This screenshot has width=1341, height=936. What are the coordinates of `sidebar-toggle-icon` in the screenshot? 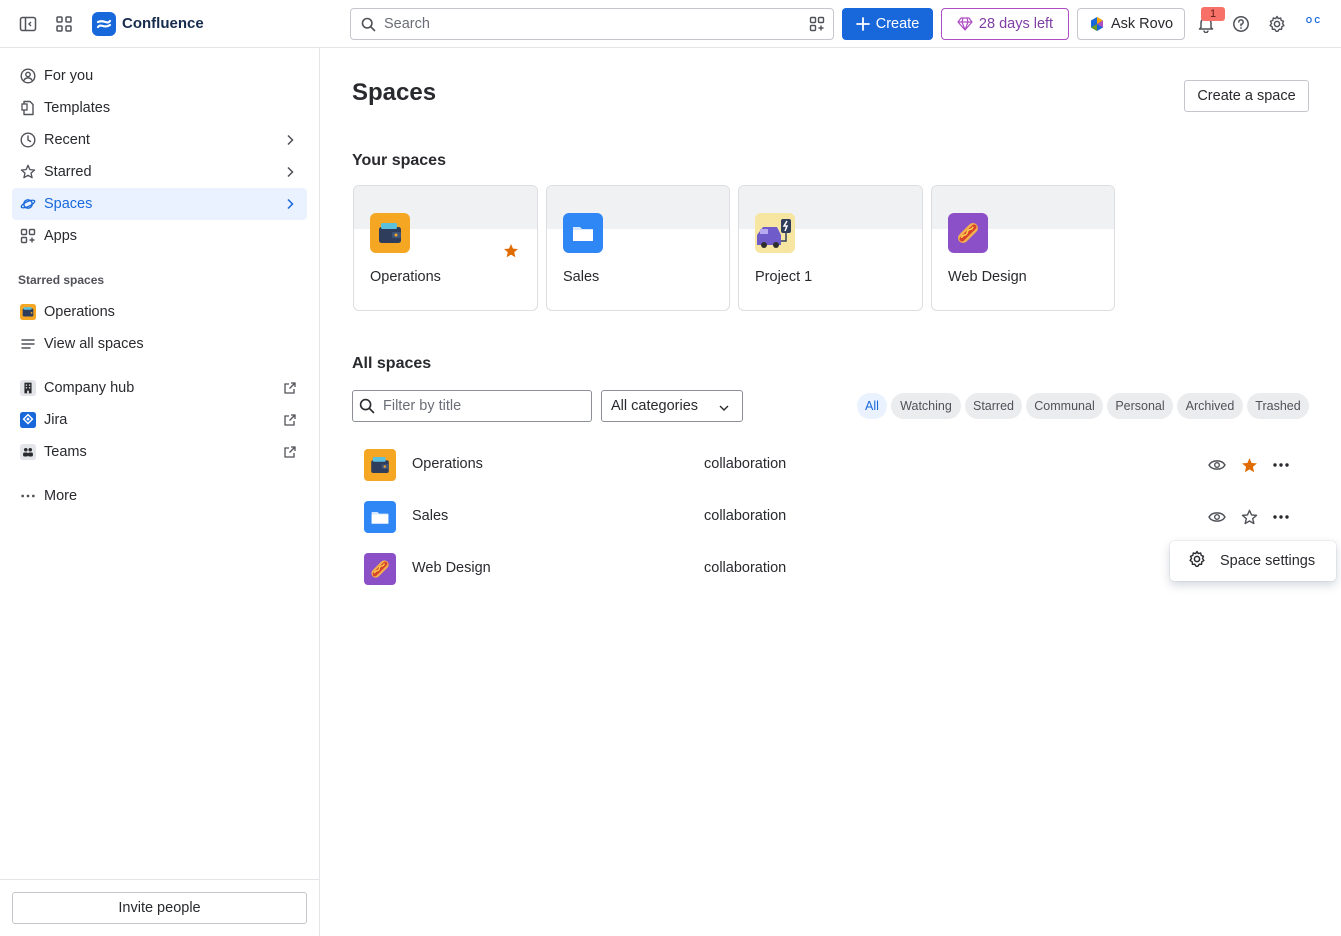 It's located at (28, 24).